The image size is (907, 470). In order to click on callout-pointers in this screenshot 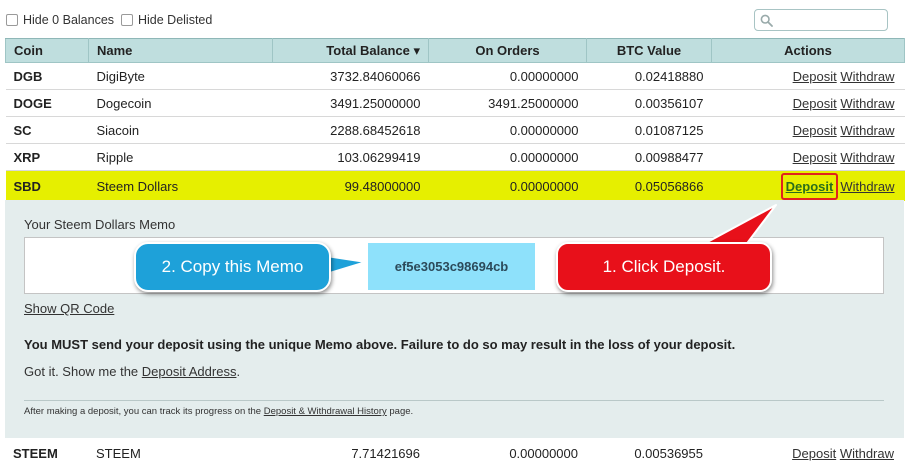, I will do `click(548, 240)`.